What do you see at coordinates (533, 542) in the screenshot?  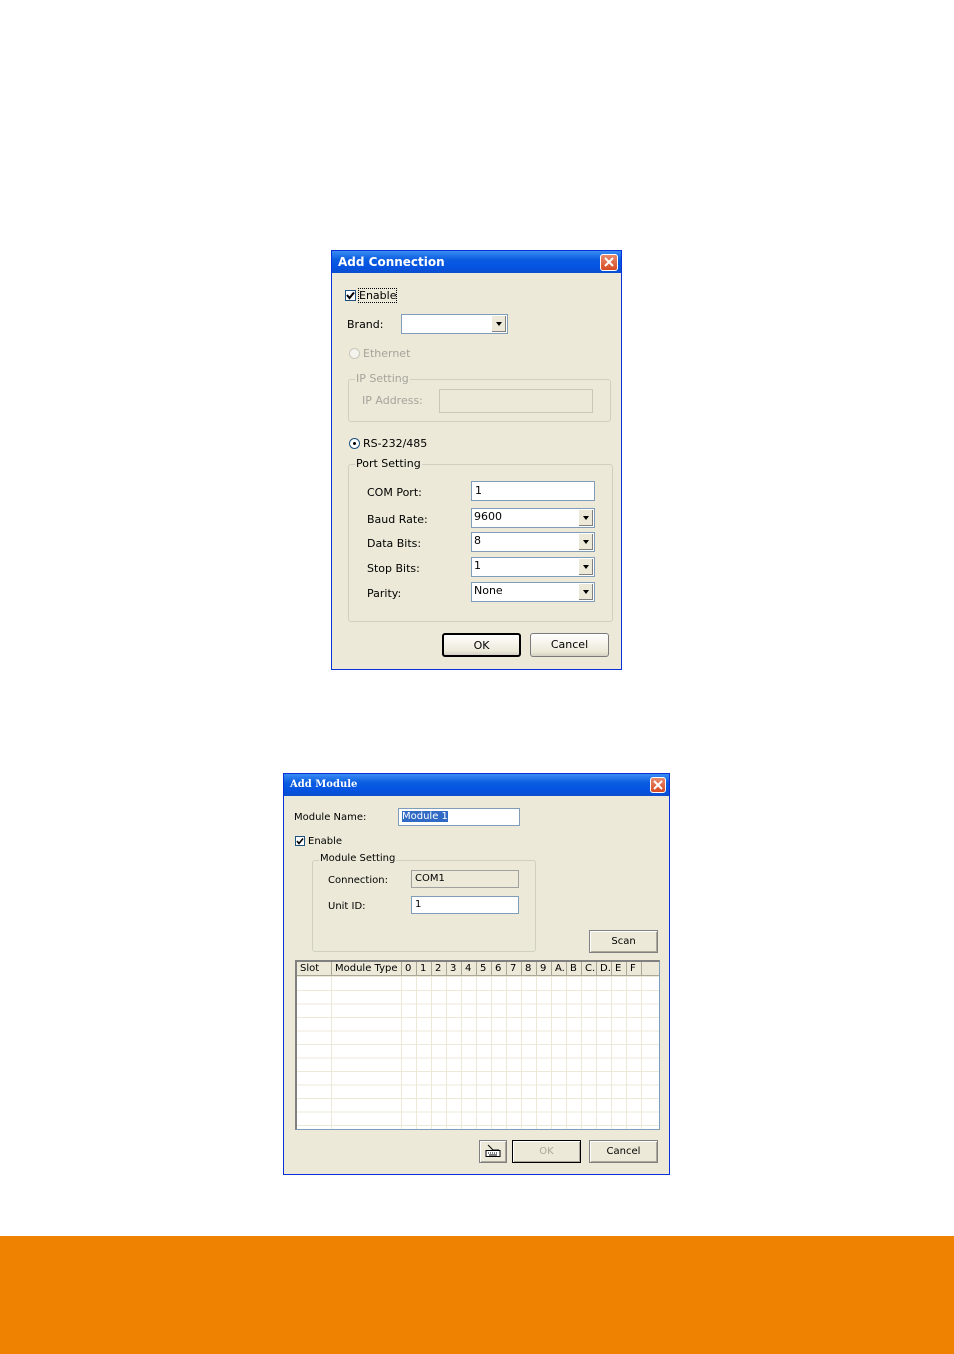 I see `data-bits-select: 8` at bounding box center [533, 542].